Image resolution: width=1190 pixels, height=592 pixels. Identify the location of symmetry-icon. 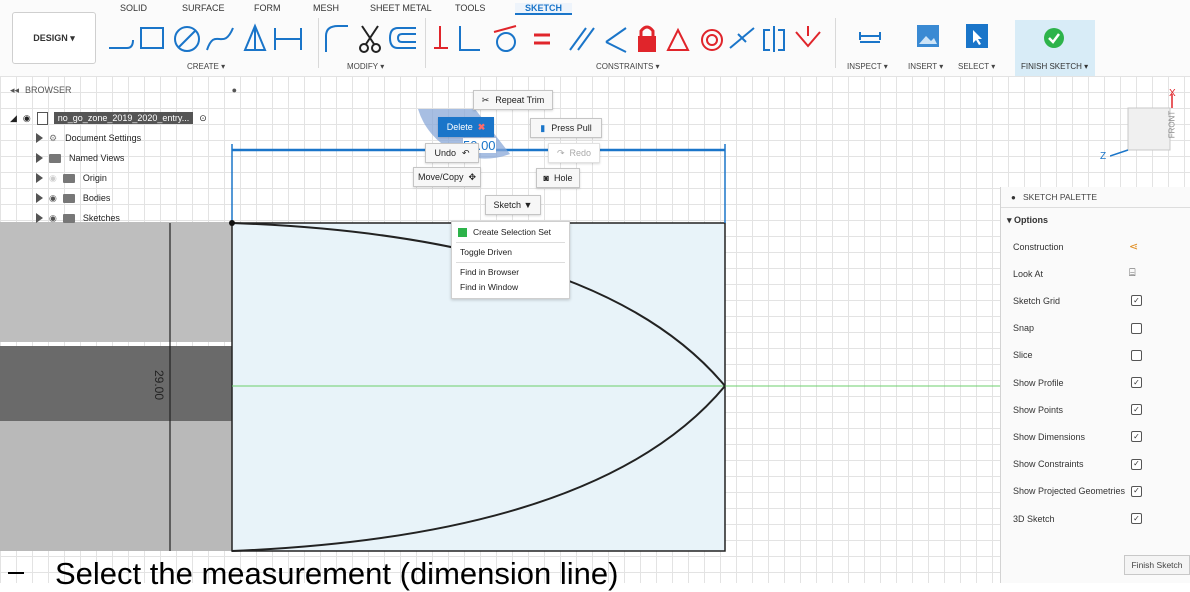
(774, 39).